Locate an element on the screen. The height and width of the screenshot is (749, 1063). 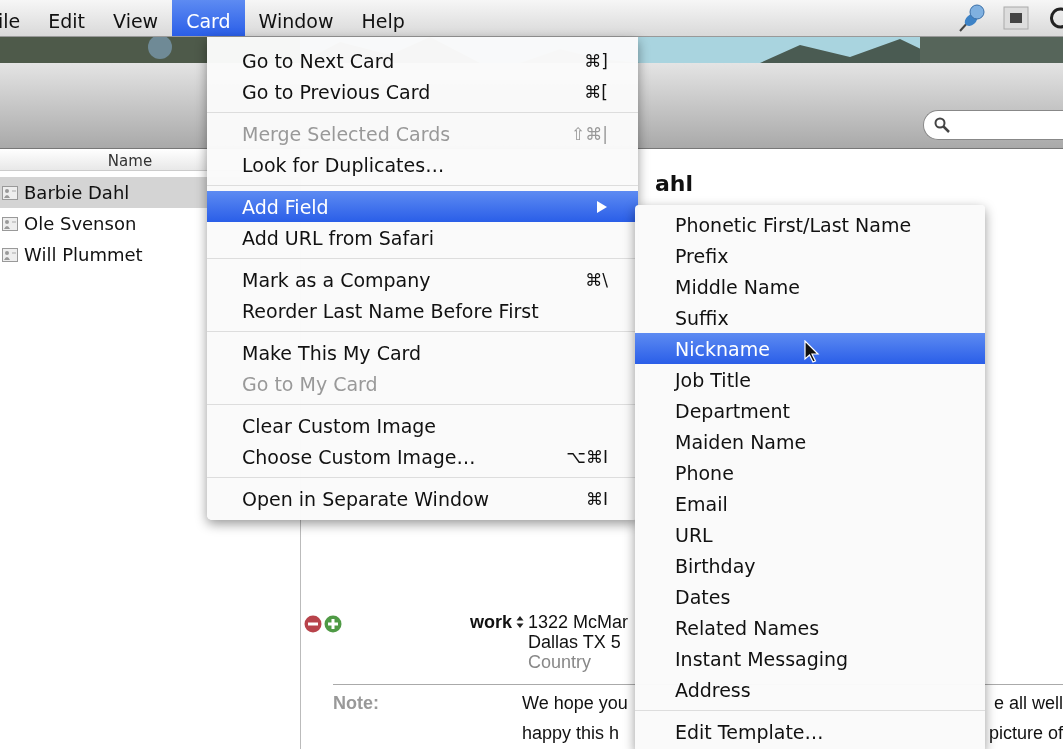
menu-item: Maiden Name is located at coordinates (810, 441).